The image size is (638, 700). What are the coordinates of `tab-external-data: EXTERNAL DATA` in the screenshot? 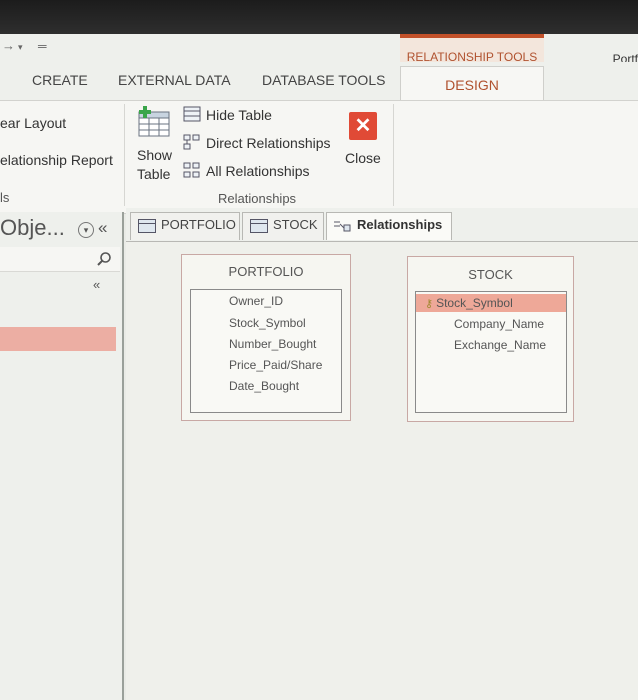 It's located at (174, 80).